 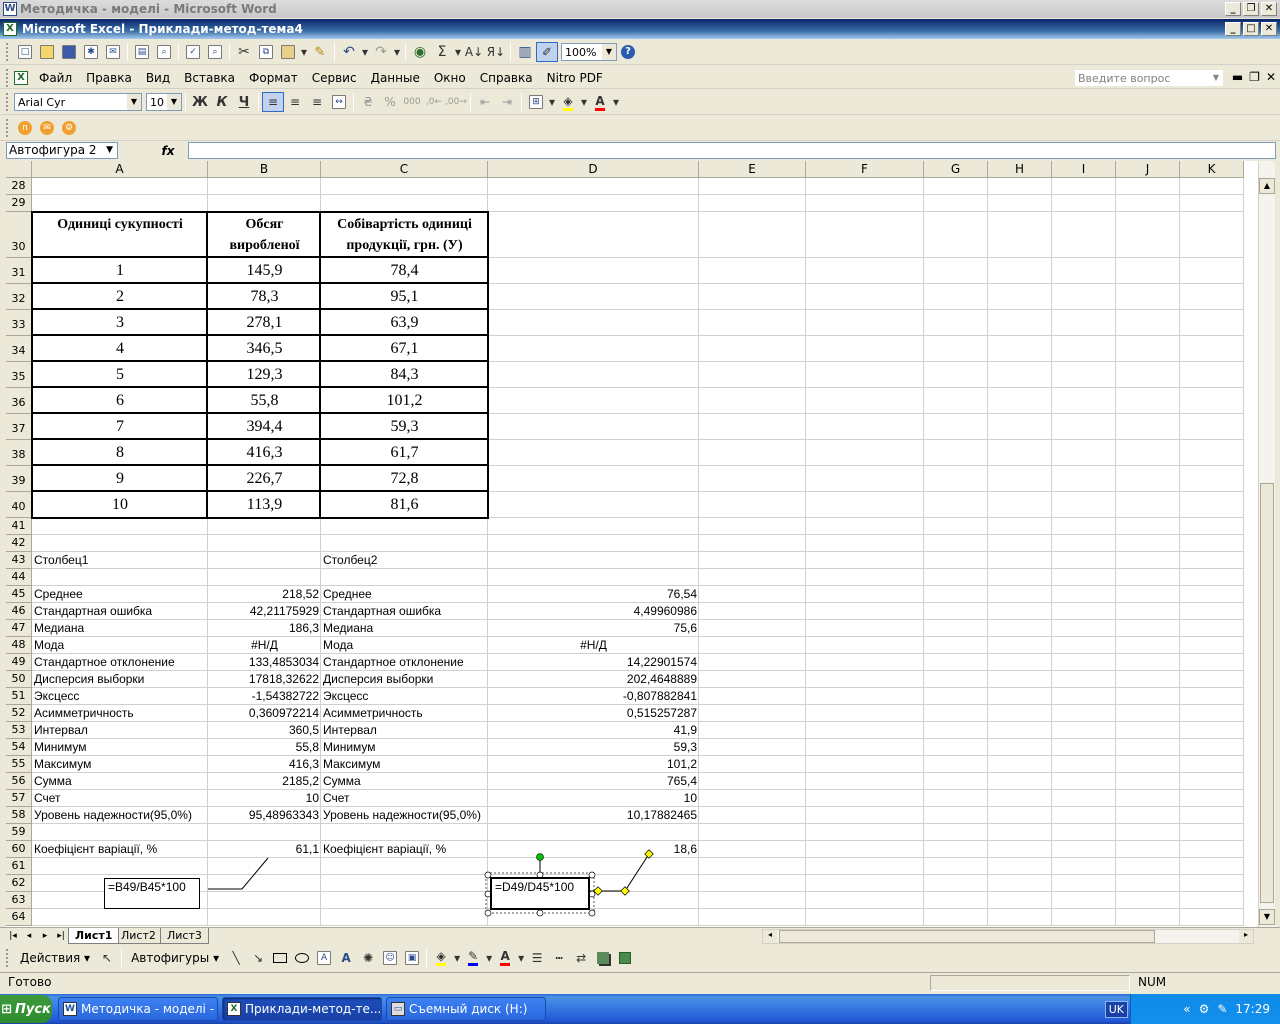 What do you see at coordinates (420, 52) in the screenshot?
I see `hyperlink-button: ◉` at bounding box center [420, 52].